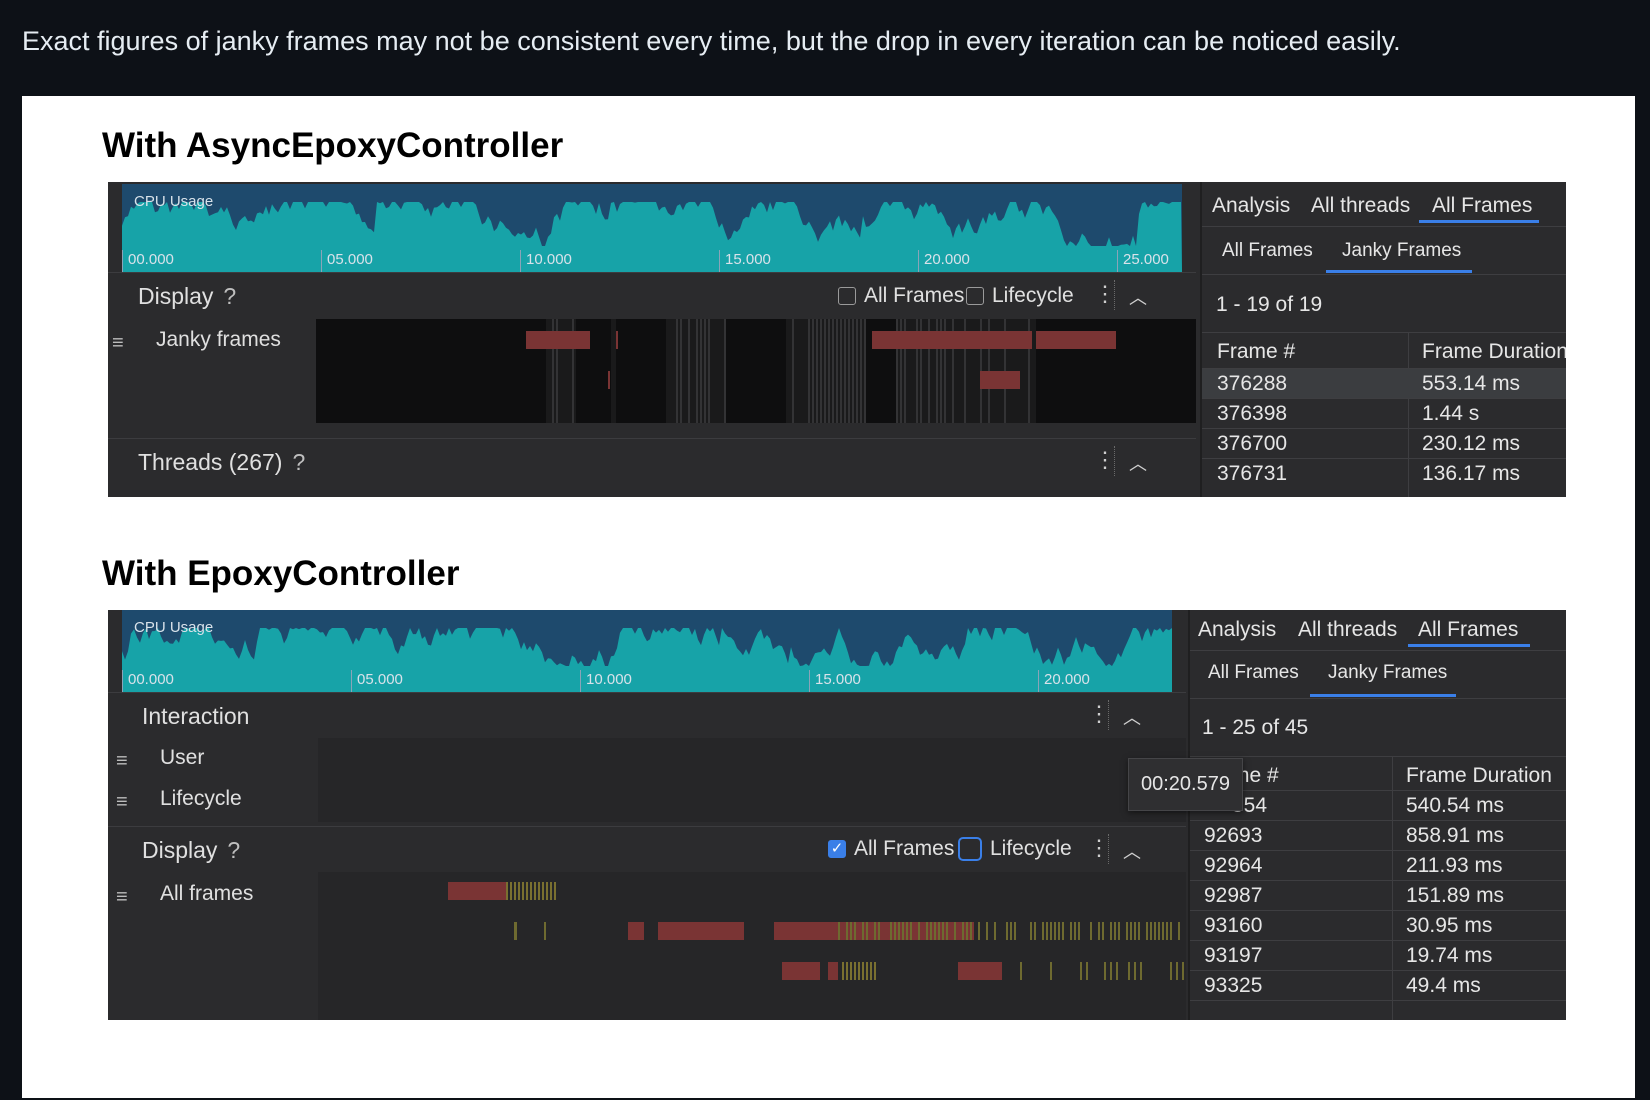  I want to click on frame-number-cell: 376398, so click(1252, 414).